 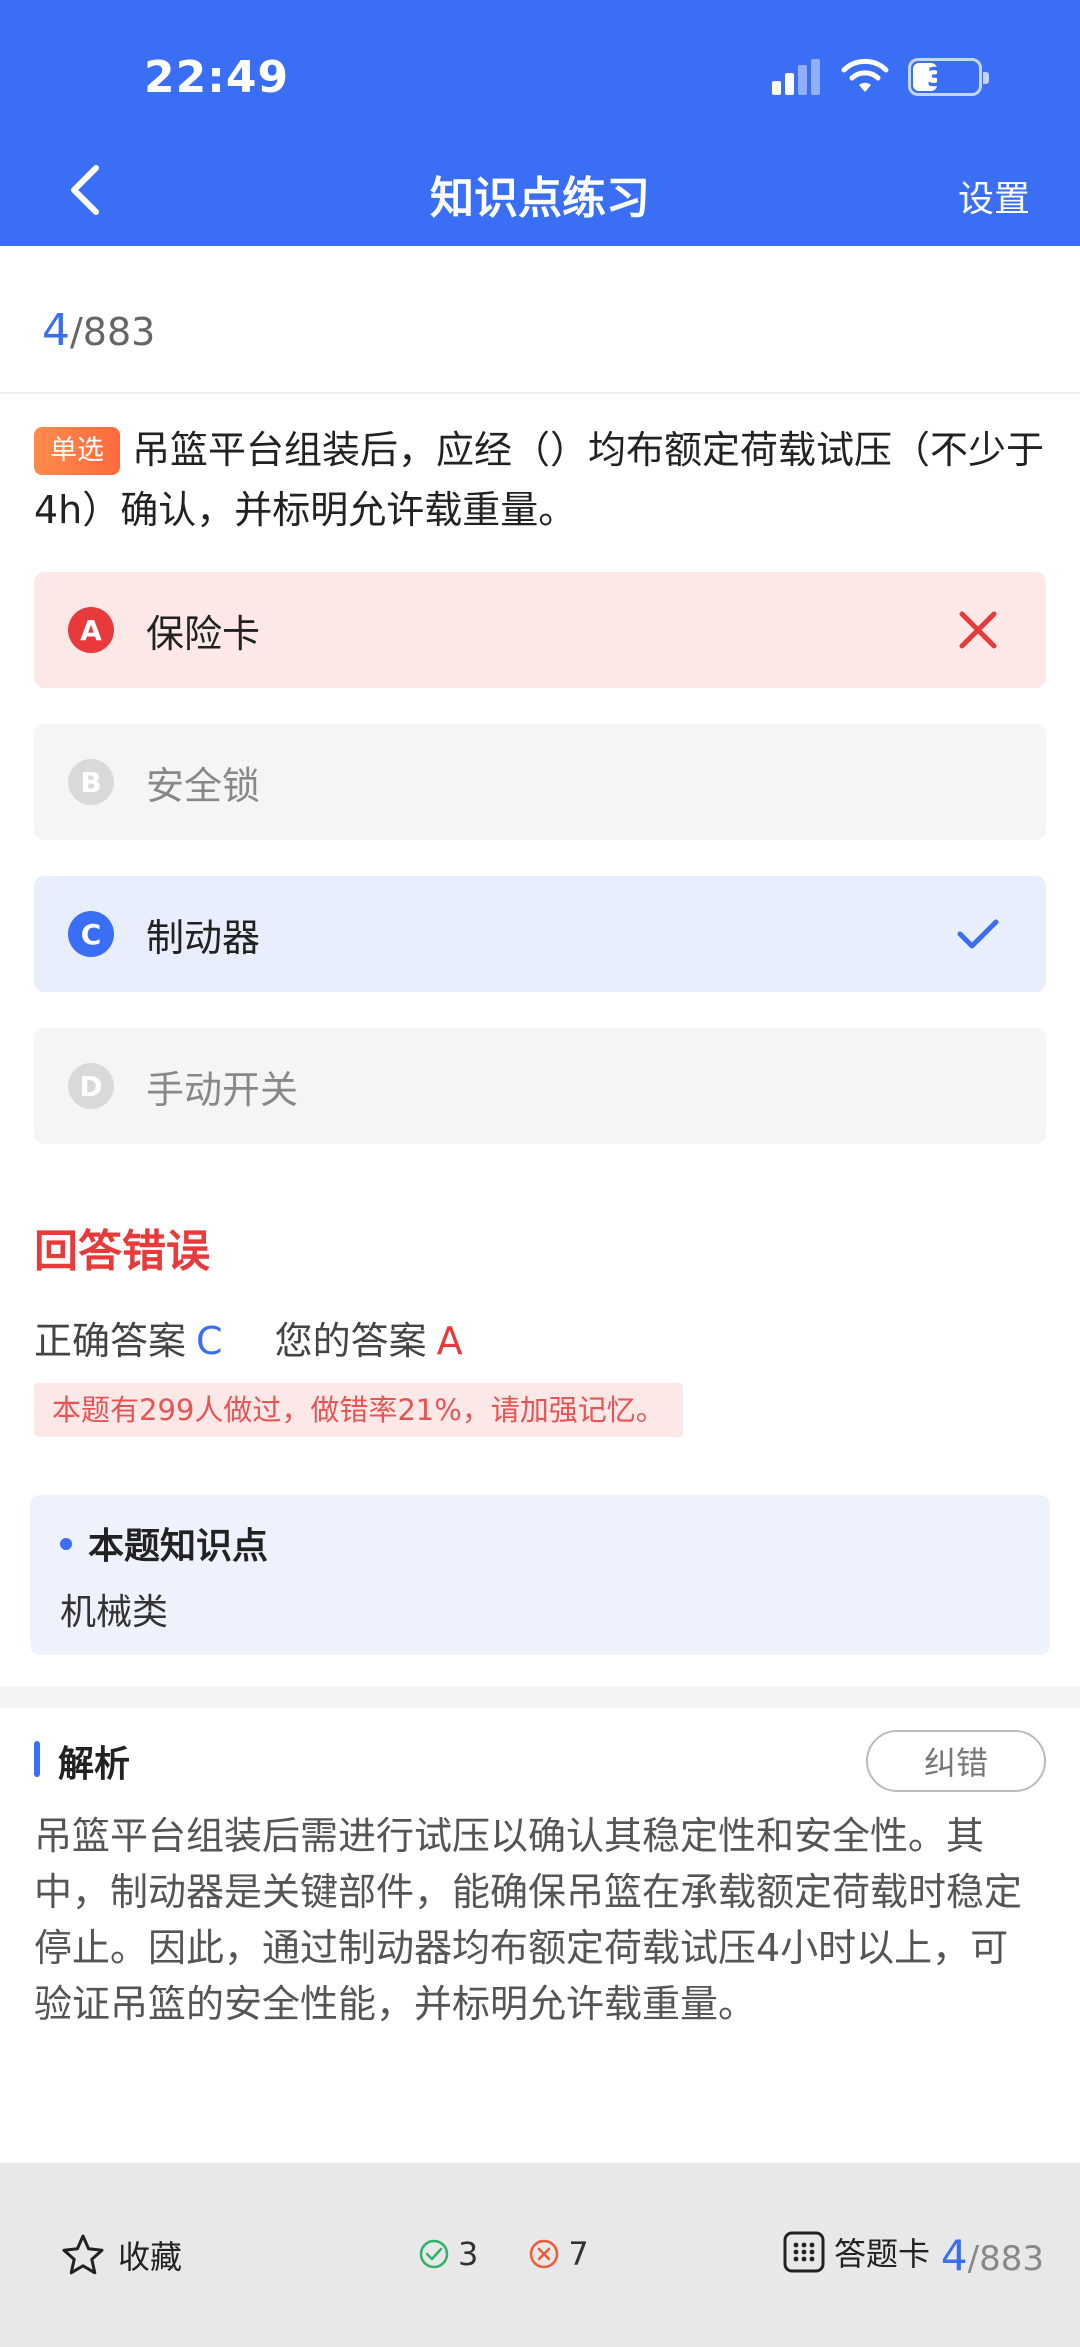 I want to click on favorite-button: 收藏, so click(x=121, y=2255).